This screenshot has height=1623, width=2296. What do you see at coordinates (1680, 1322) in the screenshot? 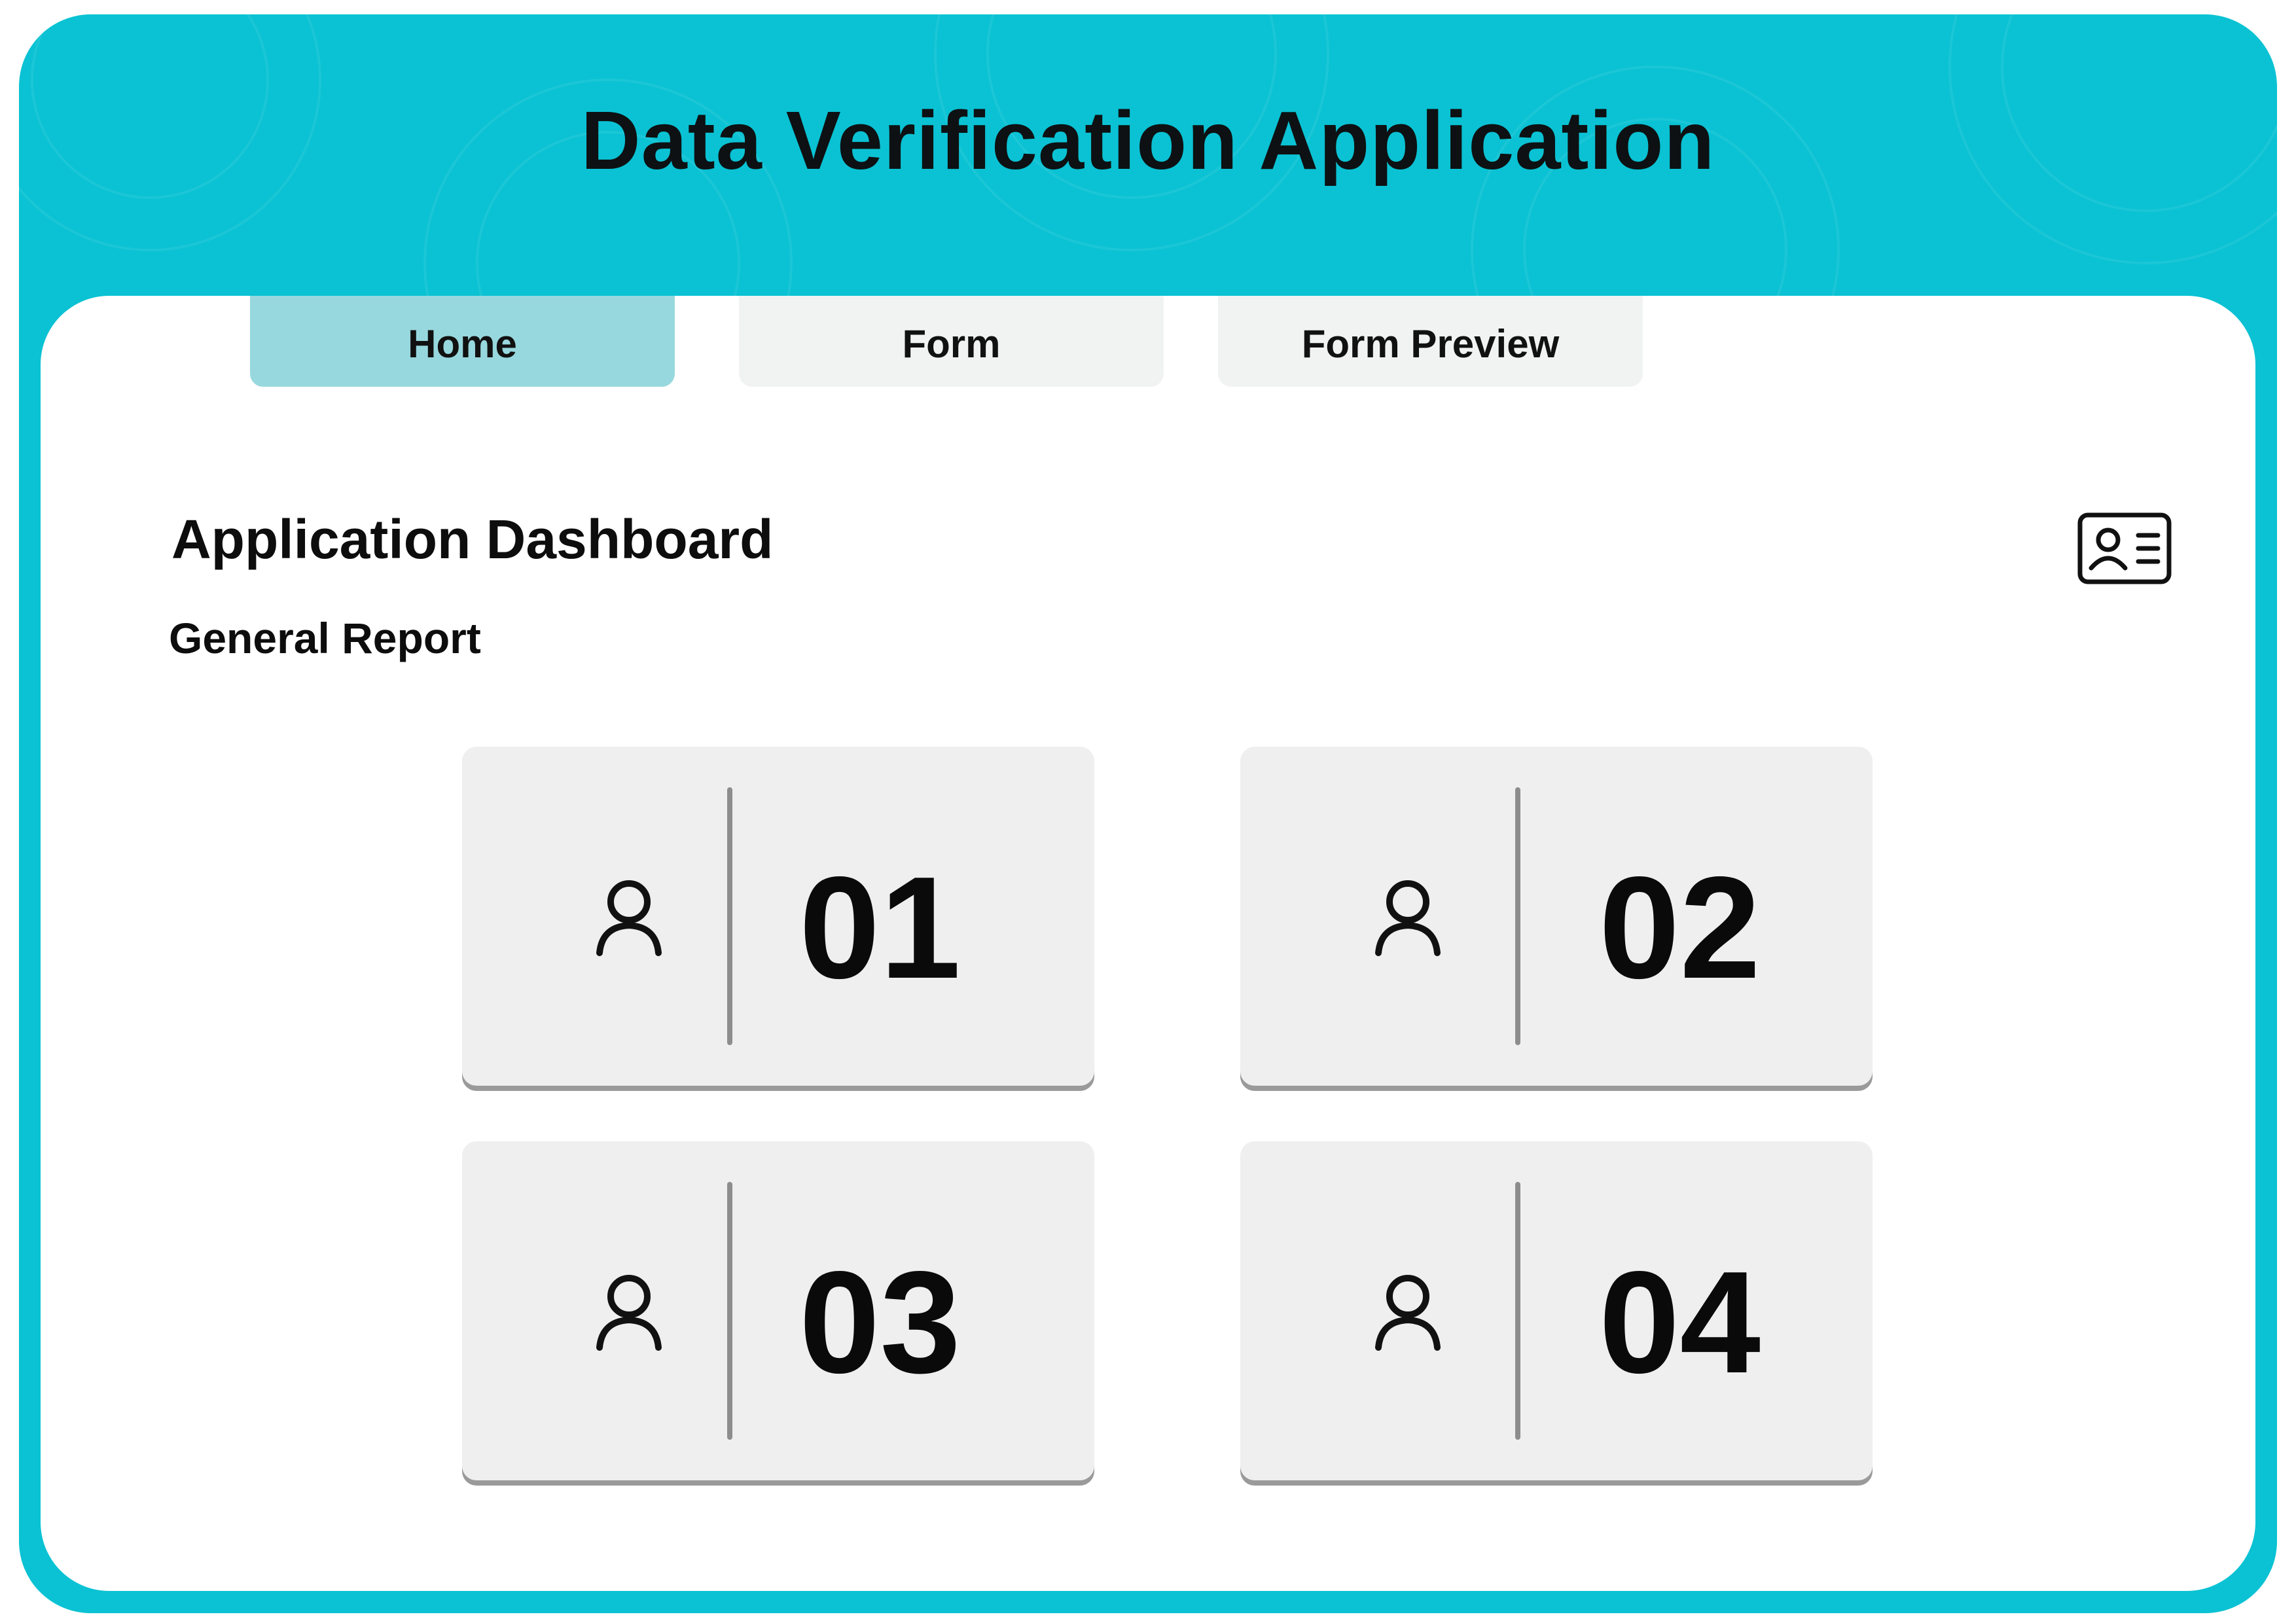
I see `card-number: 04` at bounding box center [1680, 1322].